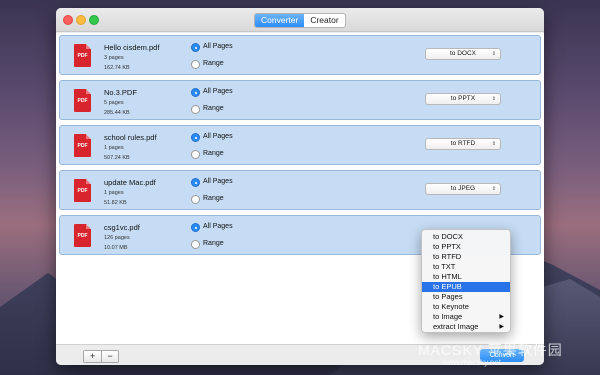  What do you see at coordinates (109, 356) in the screenshot?
I see `remove-file-button: −` at bounding box center [109, 356].